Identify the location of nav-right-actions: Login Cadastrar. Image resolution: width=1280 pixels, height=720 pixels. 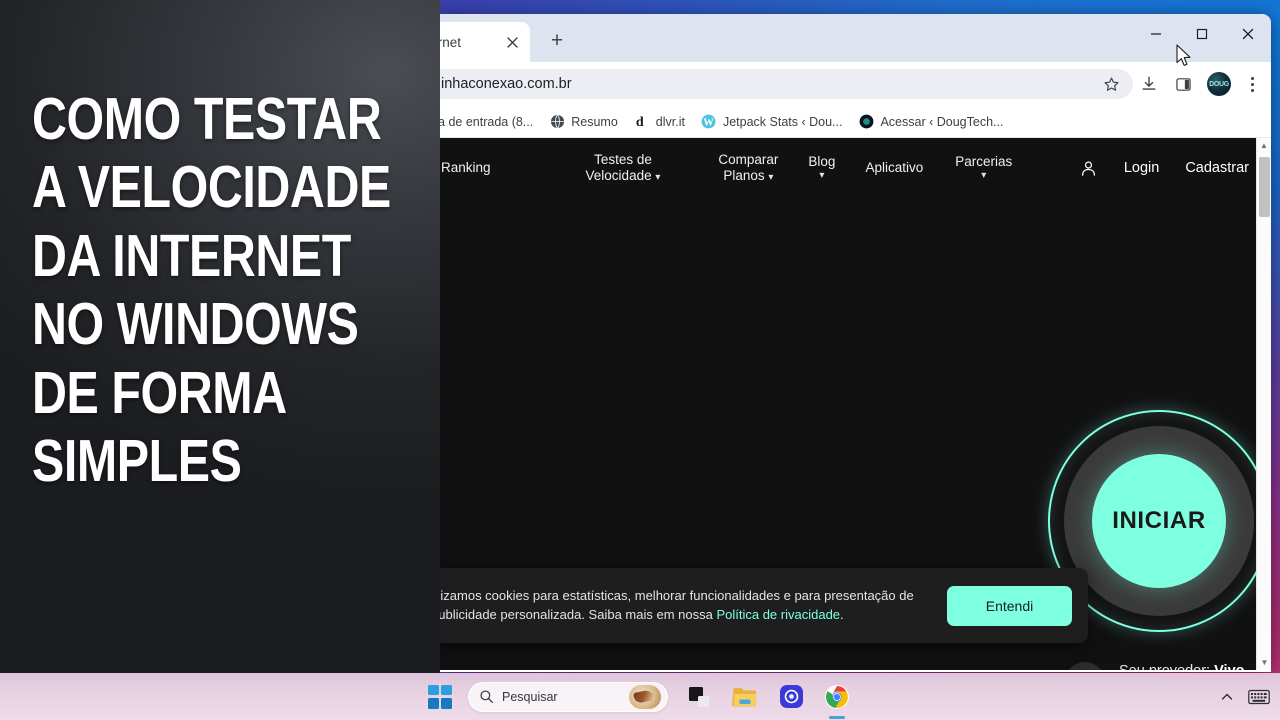
(1175, 168).